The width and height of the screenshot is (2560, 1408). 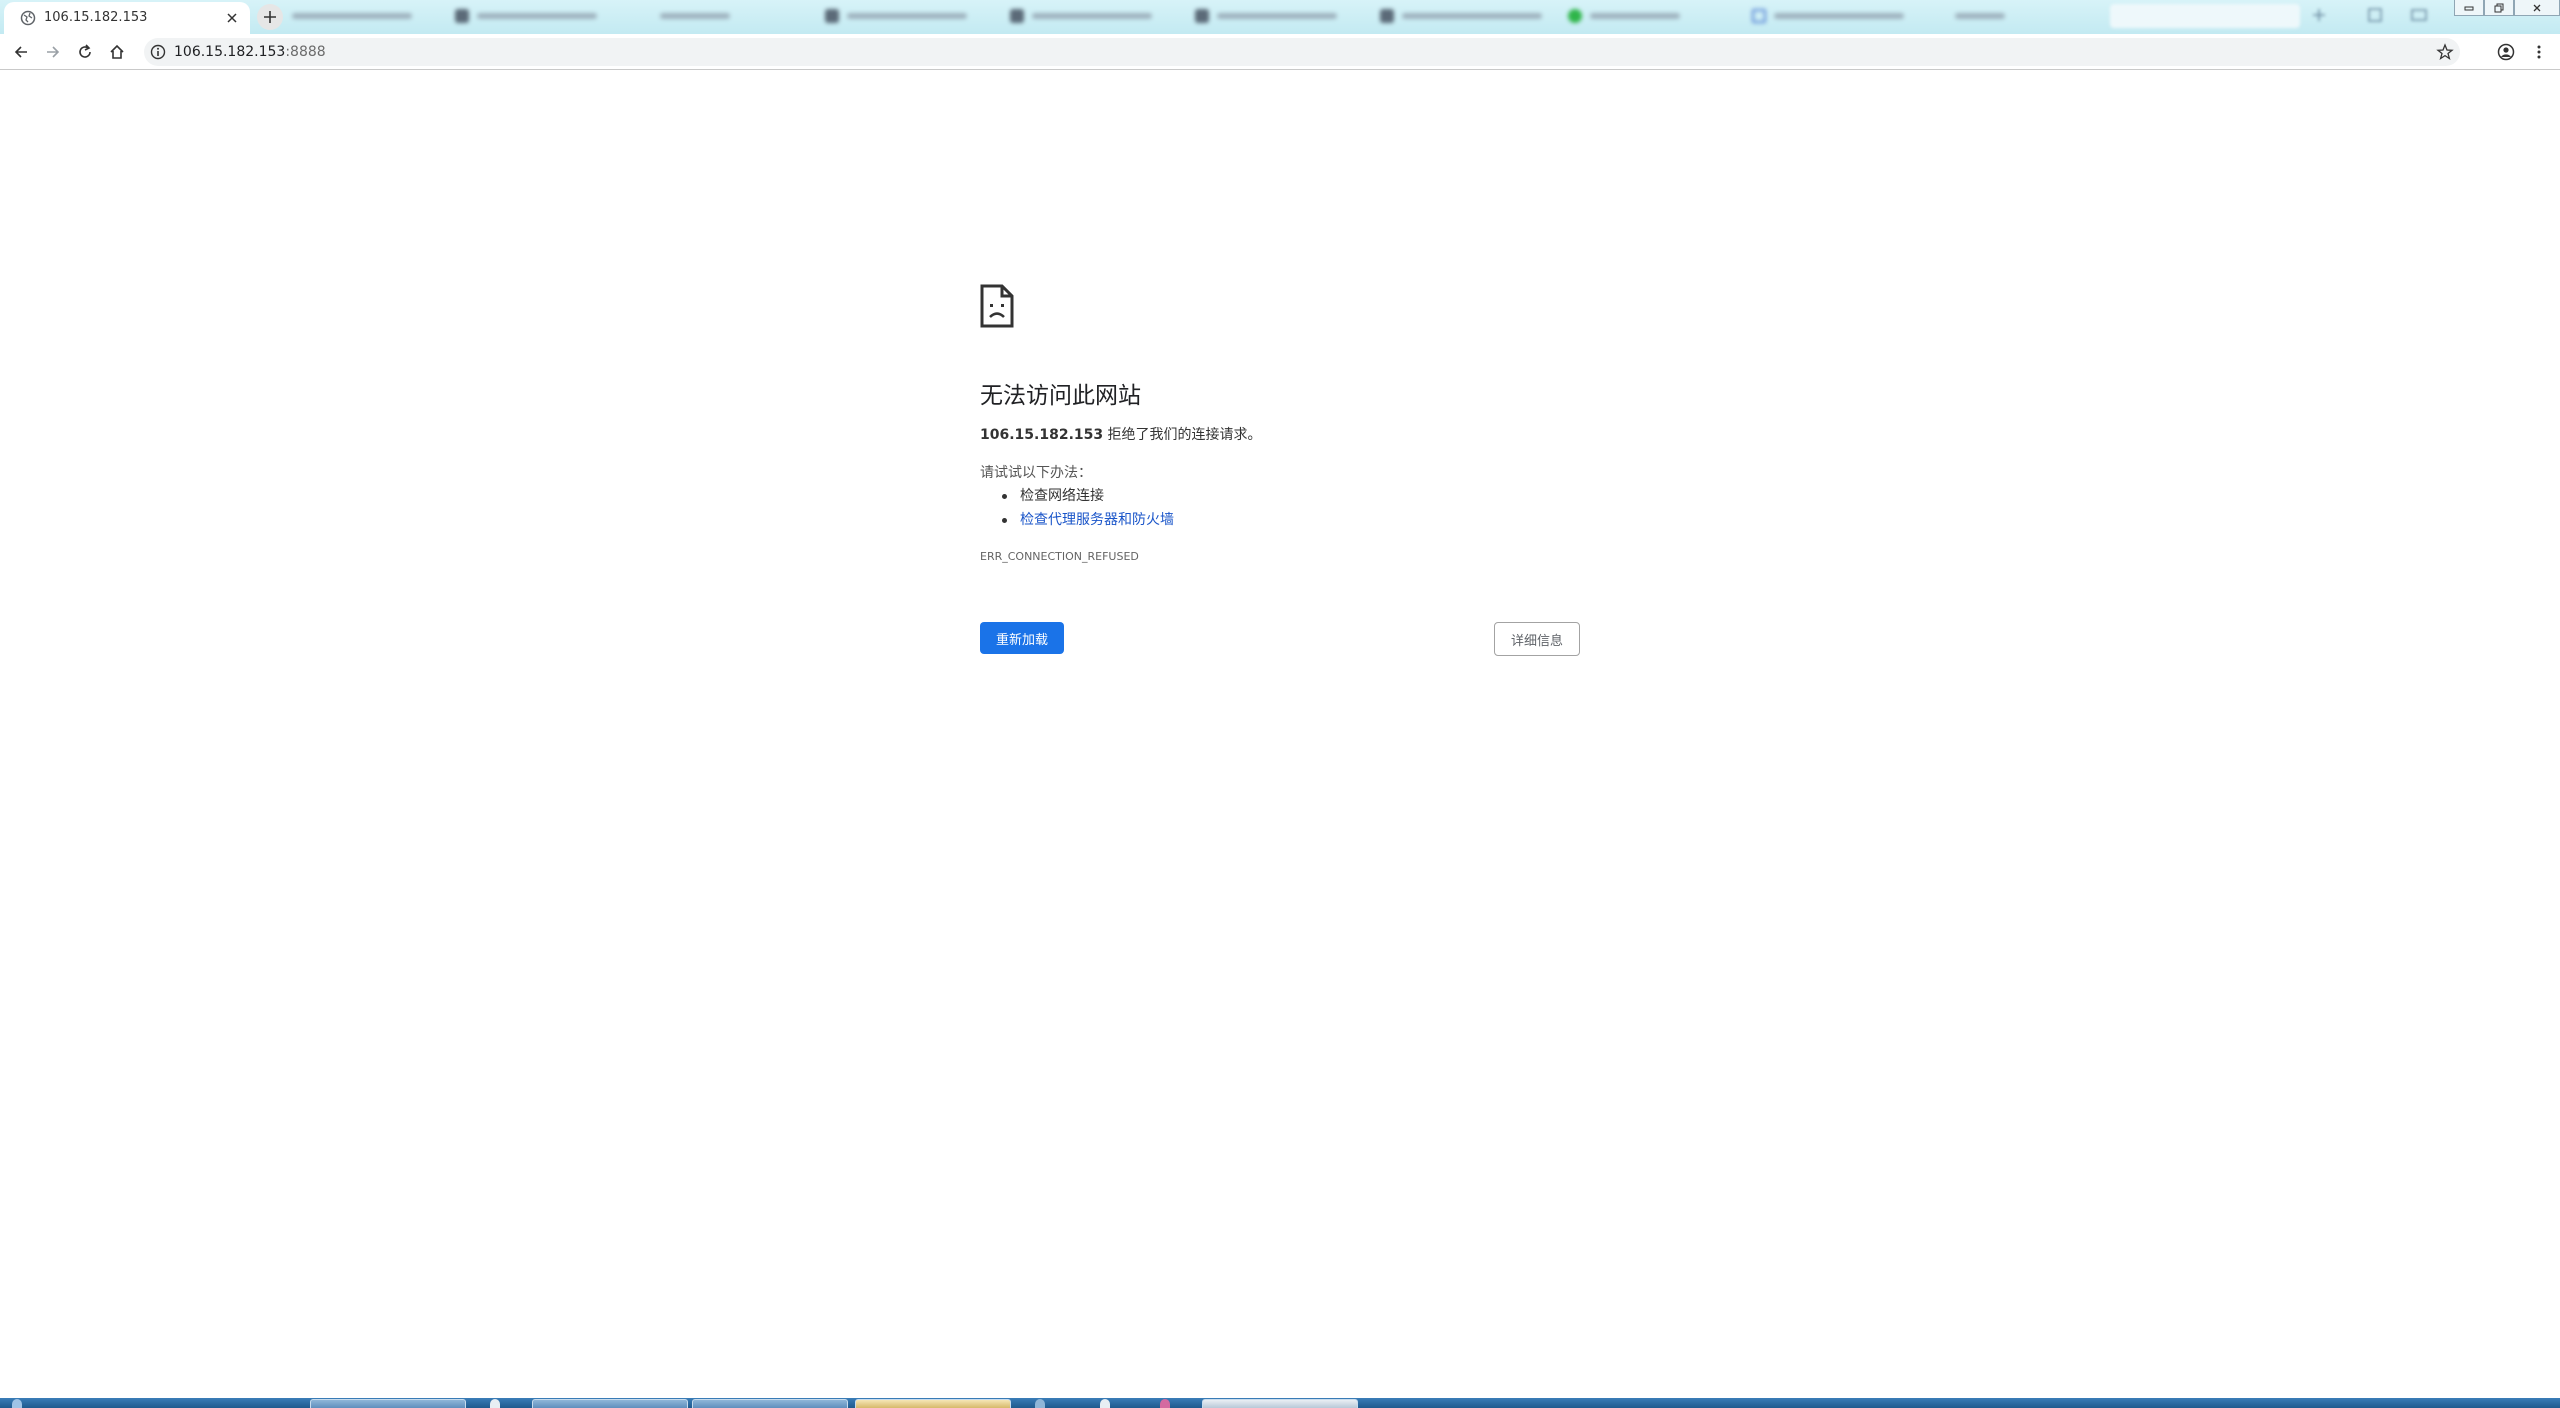 I want to click on account-icon, so click(x=2506, y=52).